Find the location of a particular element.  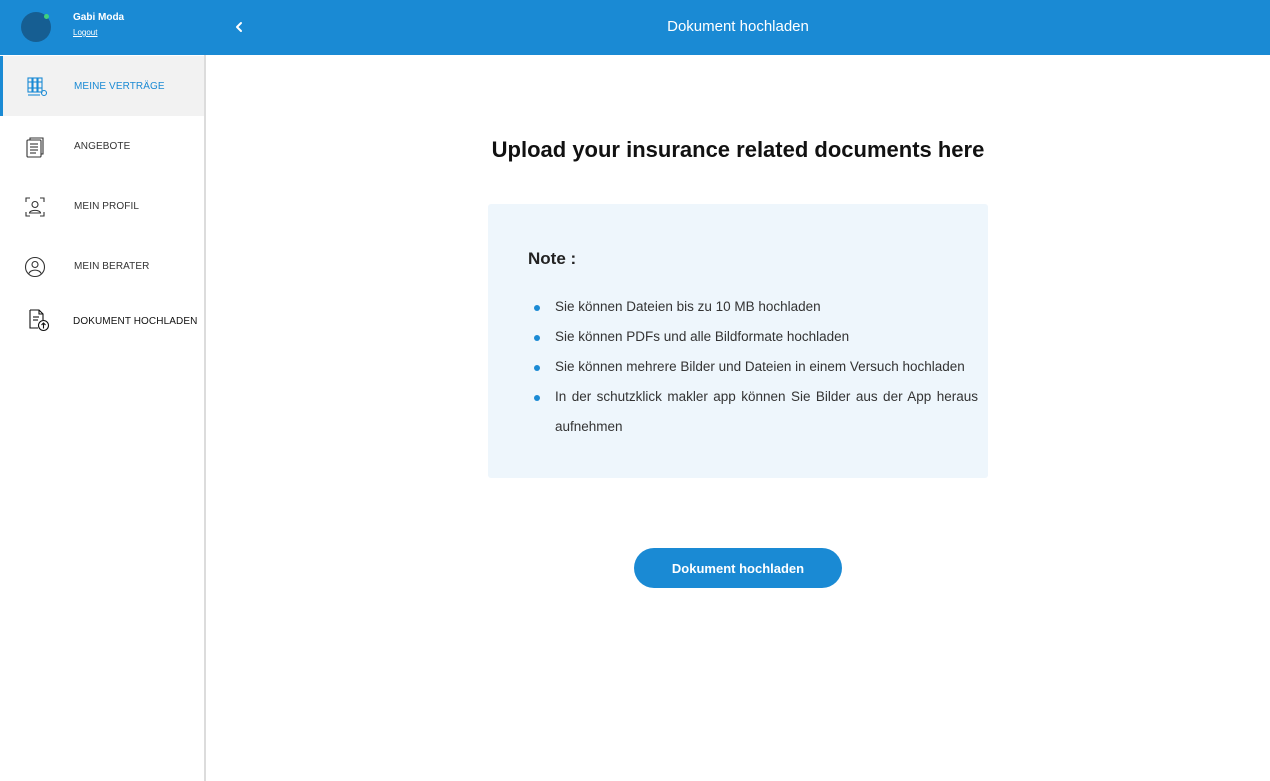

sidebar-item-angebote: ANGEBOTE is located at coordinates (102, 146).